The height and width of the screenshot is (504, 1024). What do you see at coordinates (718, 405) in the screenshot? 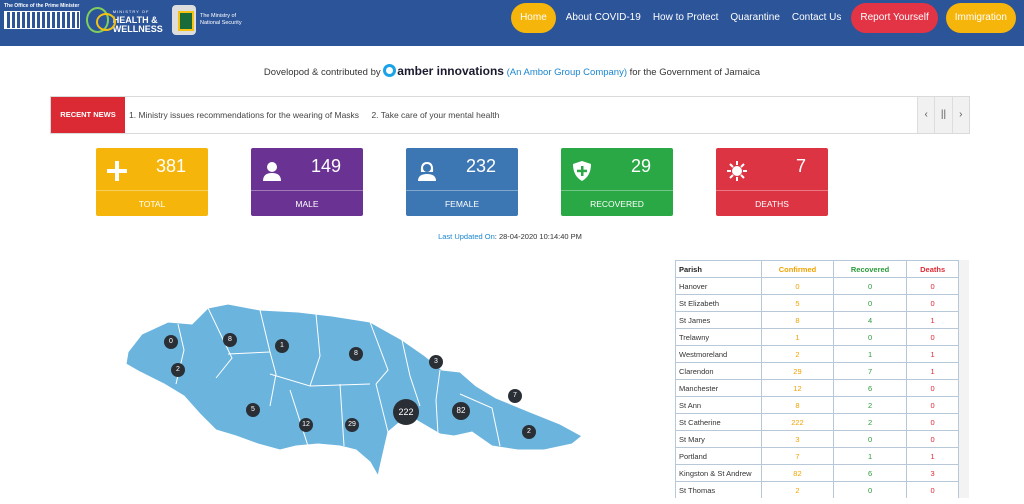
I see `parish-cell: St Ann` at bounding box center [718, 405].